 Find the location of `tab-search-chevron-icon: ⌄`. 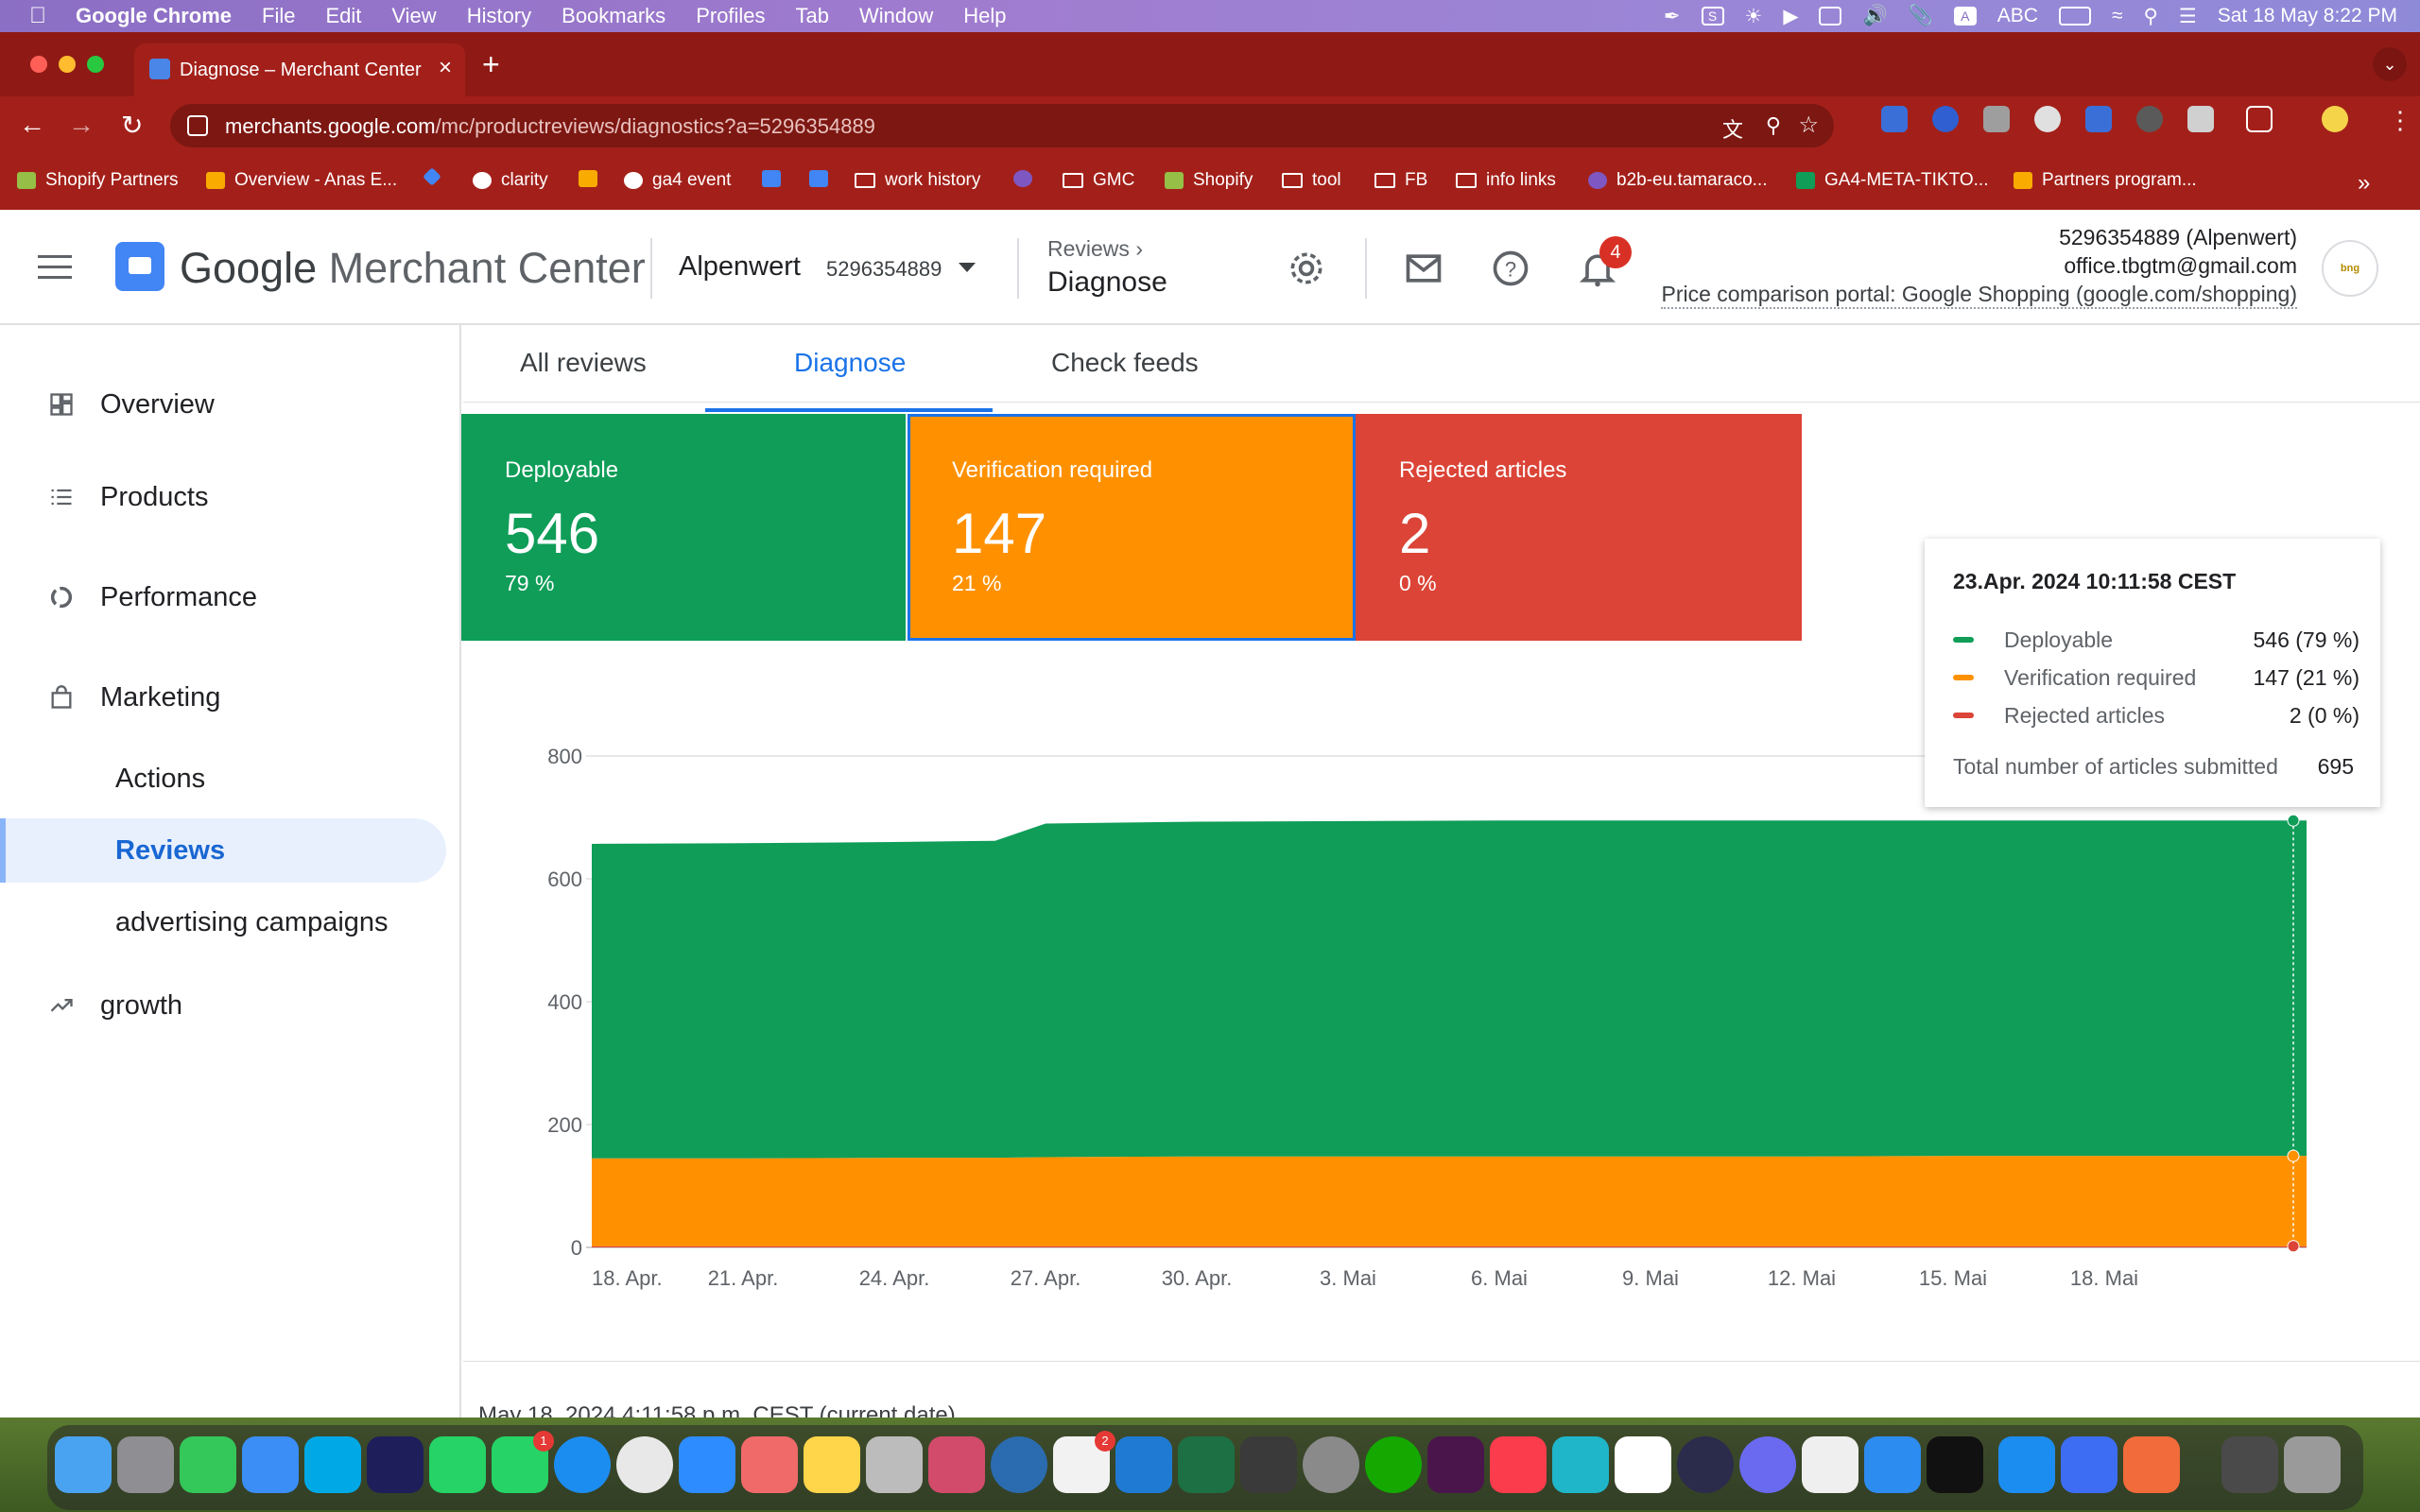

tab-search-chevron-icon: ⌄ is located at coordinates (2390, 64).